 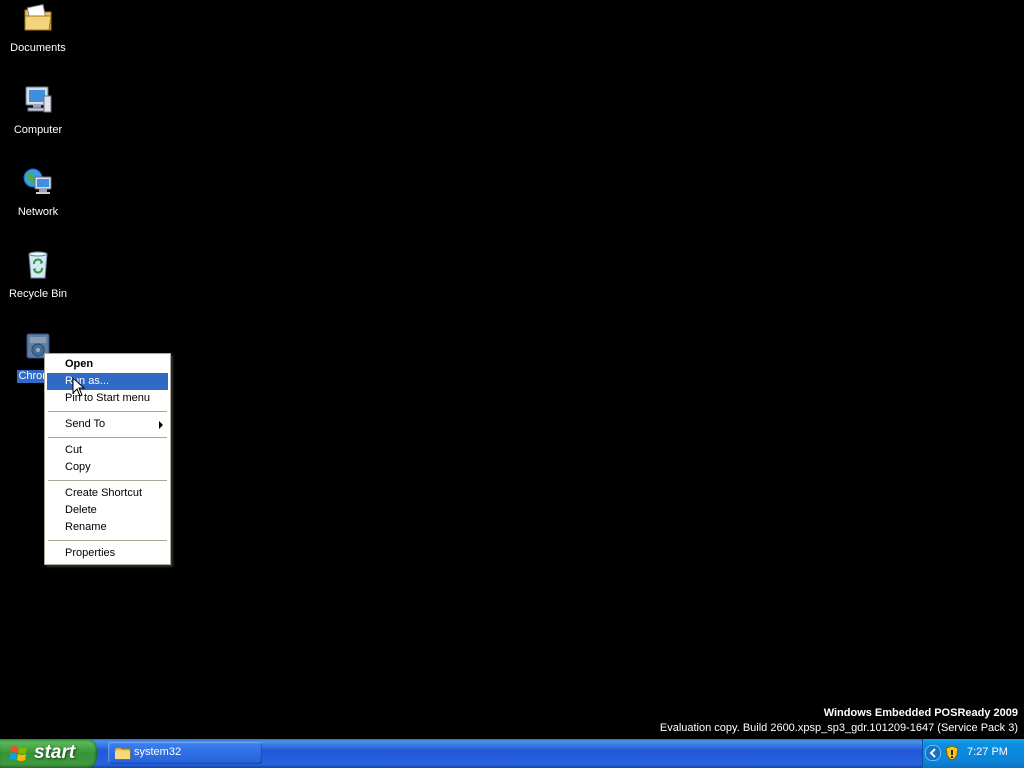 I want to click on desktop-icon-label: Computer, so click(x=38, y=130).